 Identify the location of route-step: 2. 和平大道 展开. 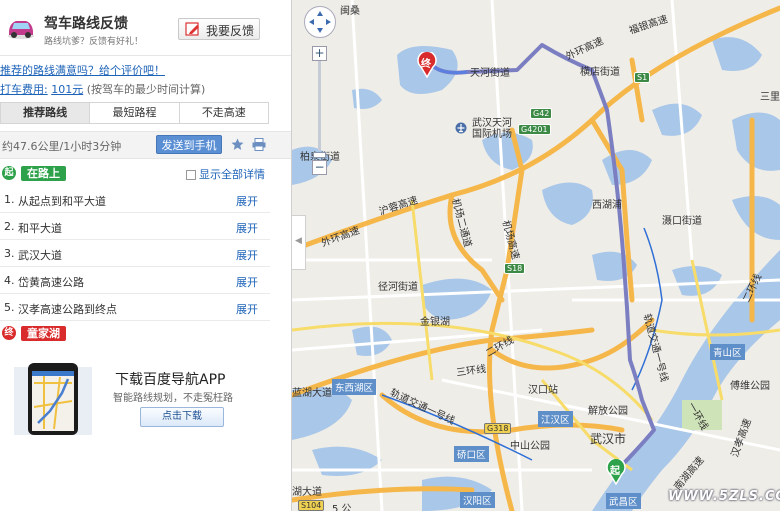
(135, 226).